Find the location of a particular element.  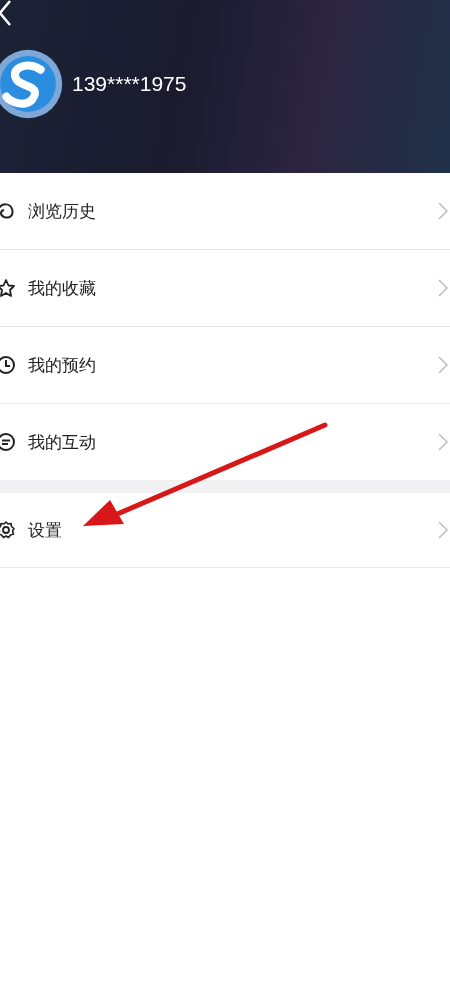

settings-icon is located at coordinates (8, 530).